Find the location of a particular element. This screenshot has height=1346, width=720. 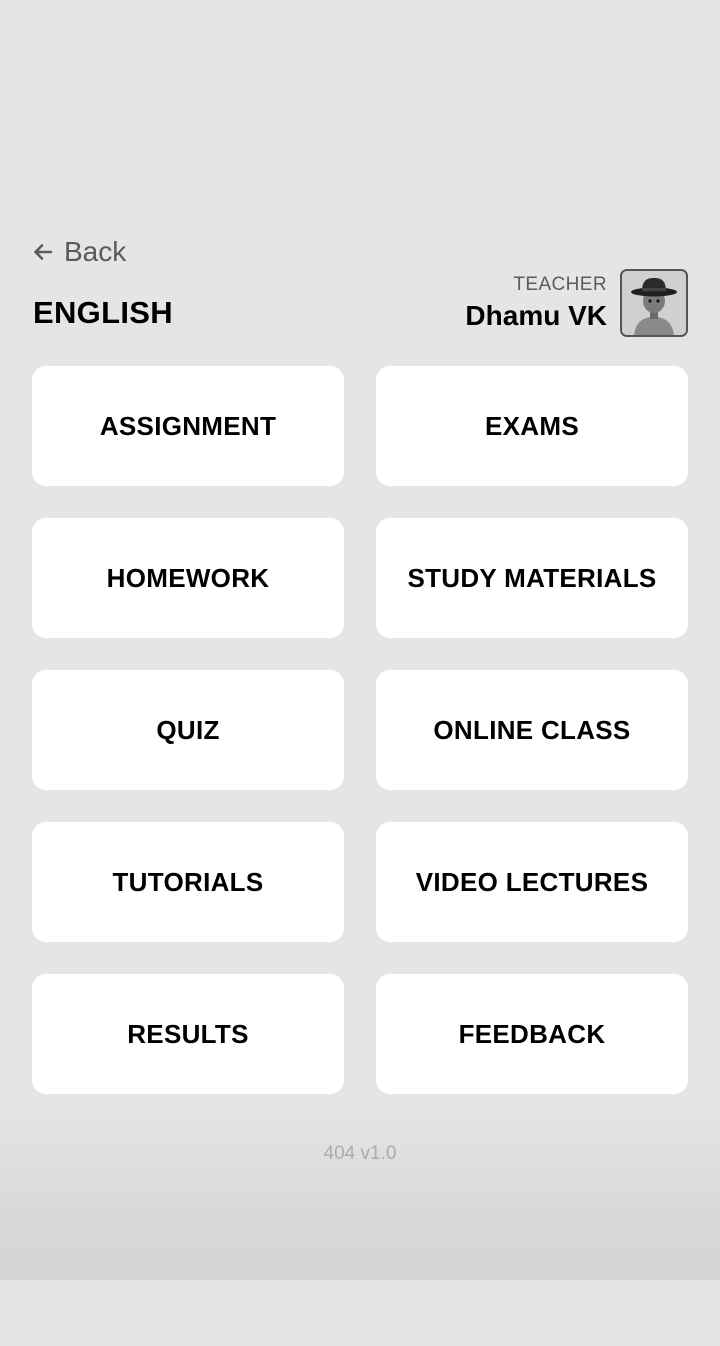

teacher-info: TEACHER Dhamu VK is located at coordinates (536, 304).